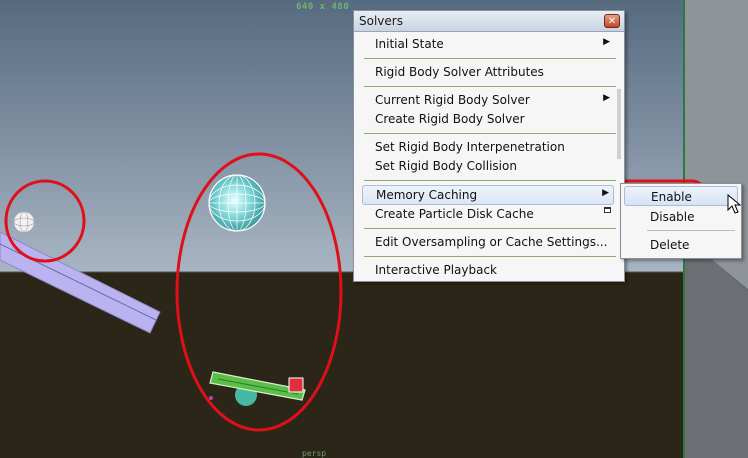 The image size is (748, 458). I want to click on menu-item-label: Create Particle Disk Cache, so click(454, 214).